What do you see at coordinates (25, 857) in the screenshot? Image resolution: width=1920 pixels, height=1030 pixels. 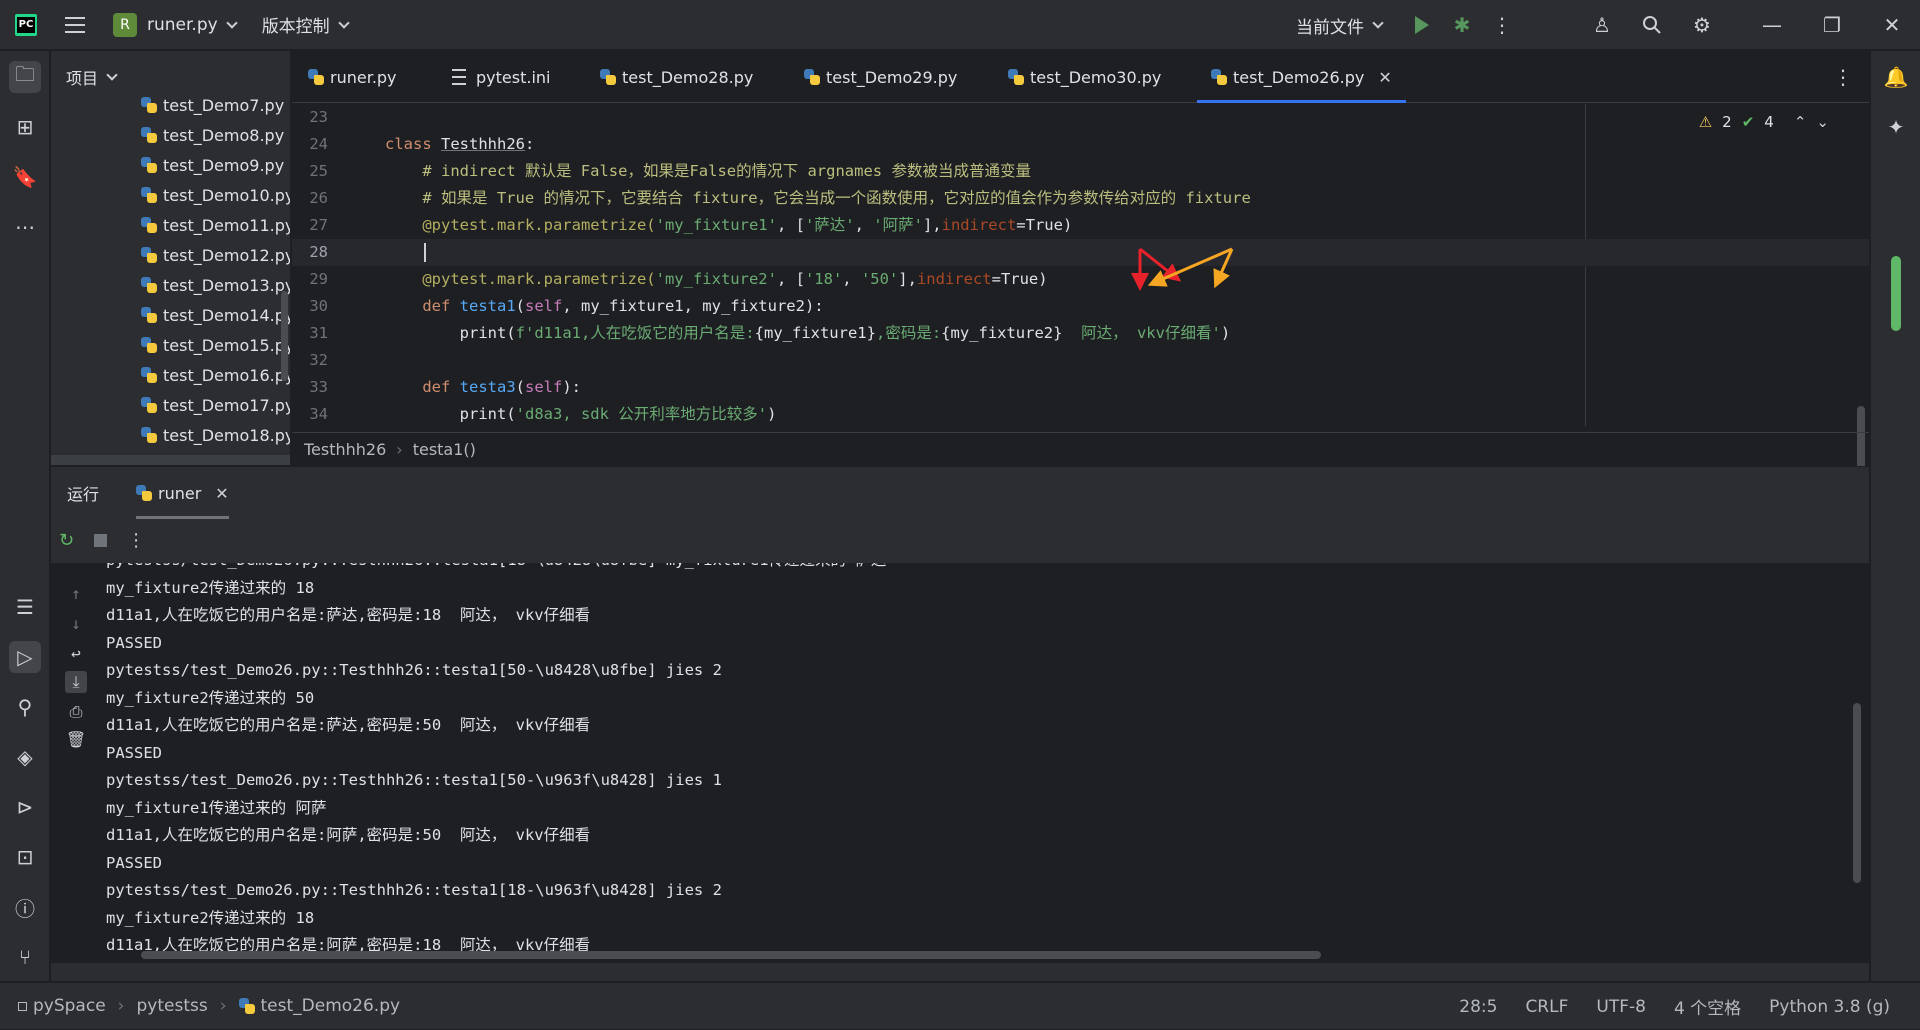 I see `terminal-button: ⊡` at bounding box center [25, 857].